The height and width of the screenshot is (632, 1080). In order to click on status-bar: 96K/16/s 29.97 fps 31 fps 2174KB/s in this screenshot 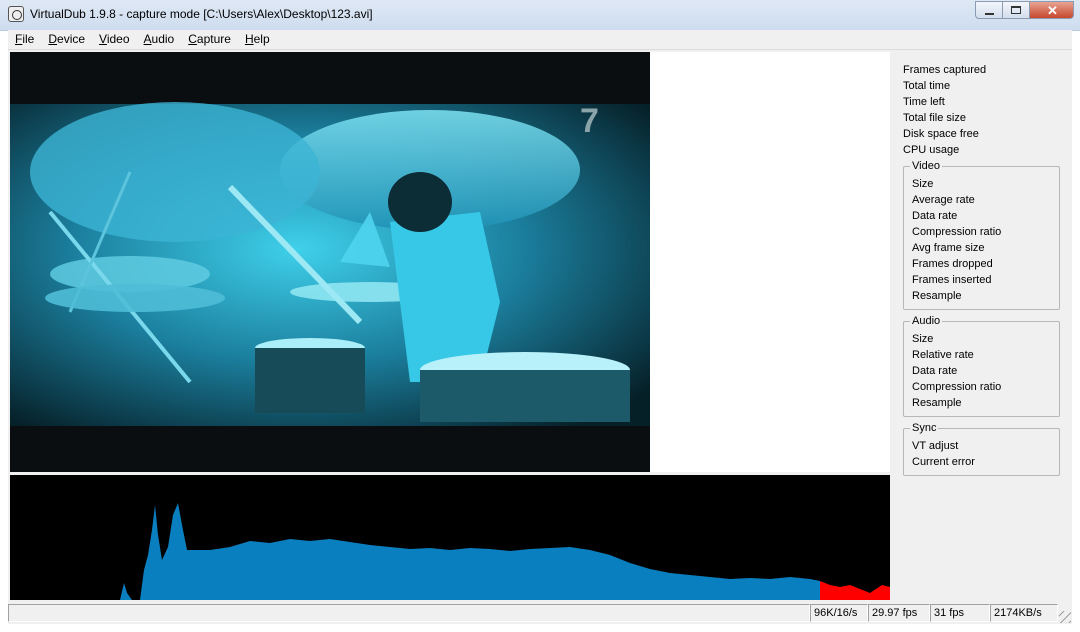, I will do `click(540, 613)`.